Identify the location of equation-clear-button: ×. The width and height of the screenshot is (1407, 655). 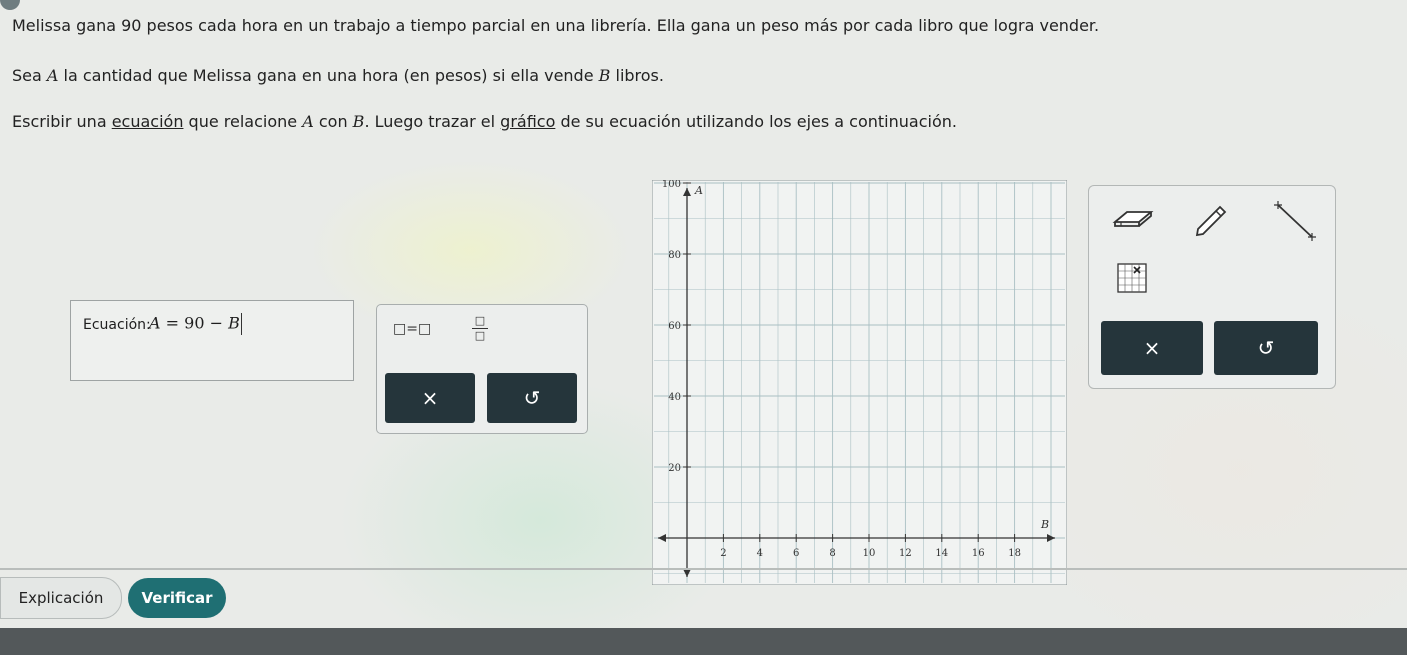
(430, 398).